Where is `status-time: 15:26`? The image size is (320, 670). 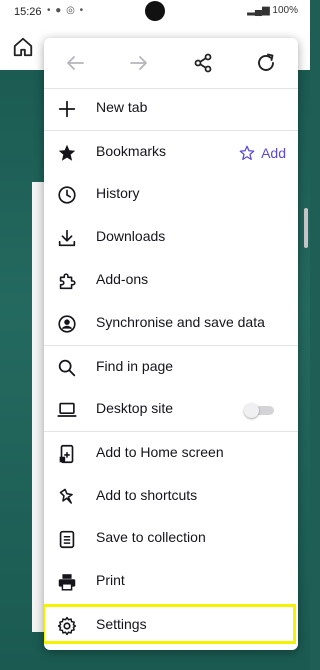 status-time: 15:26 is located at coordinates (28, 12).